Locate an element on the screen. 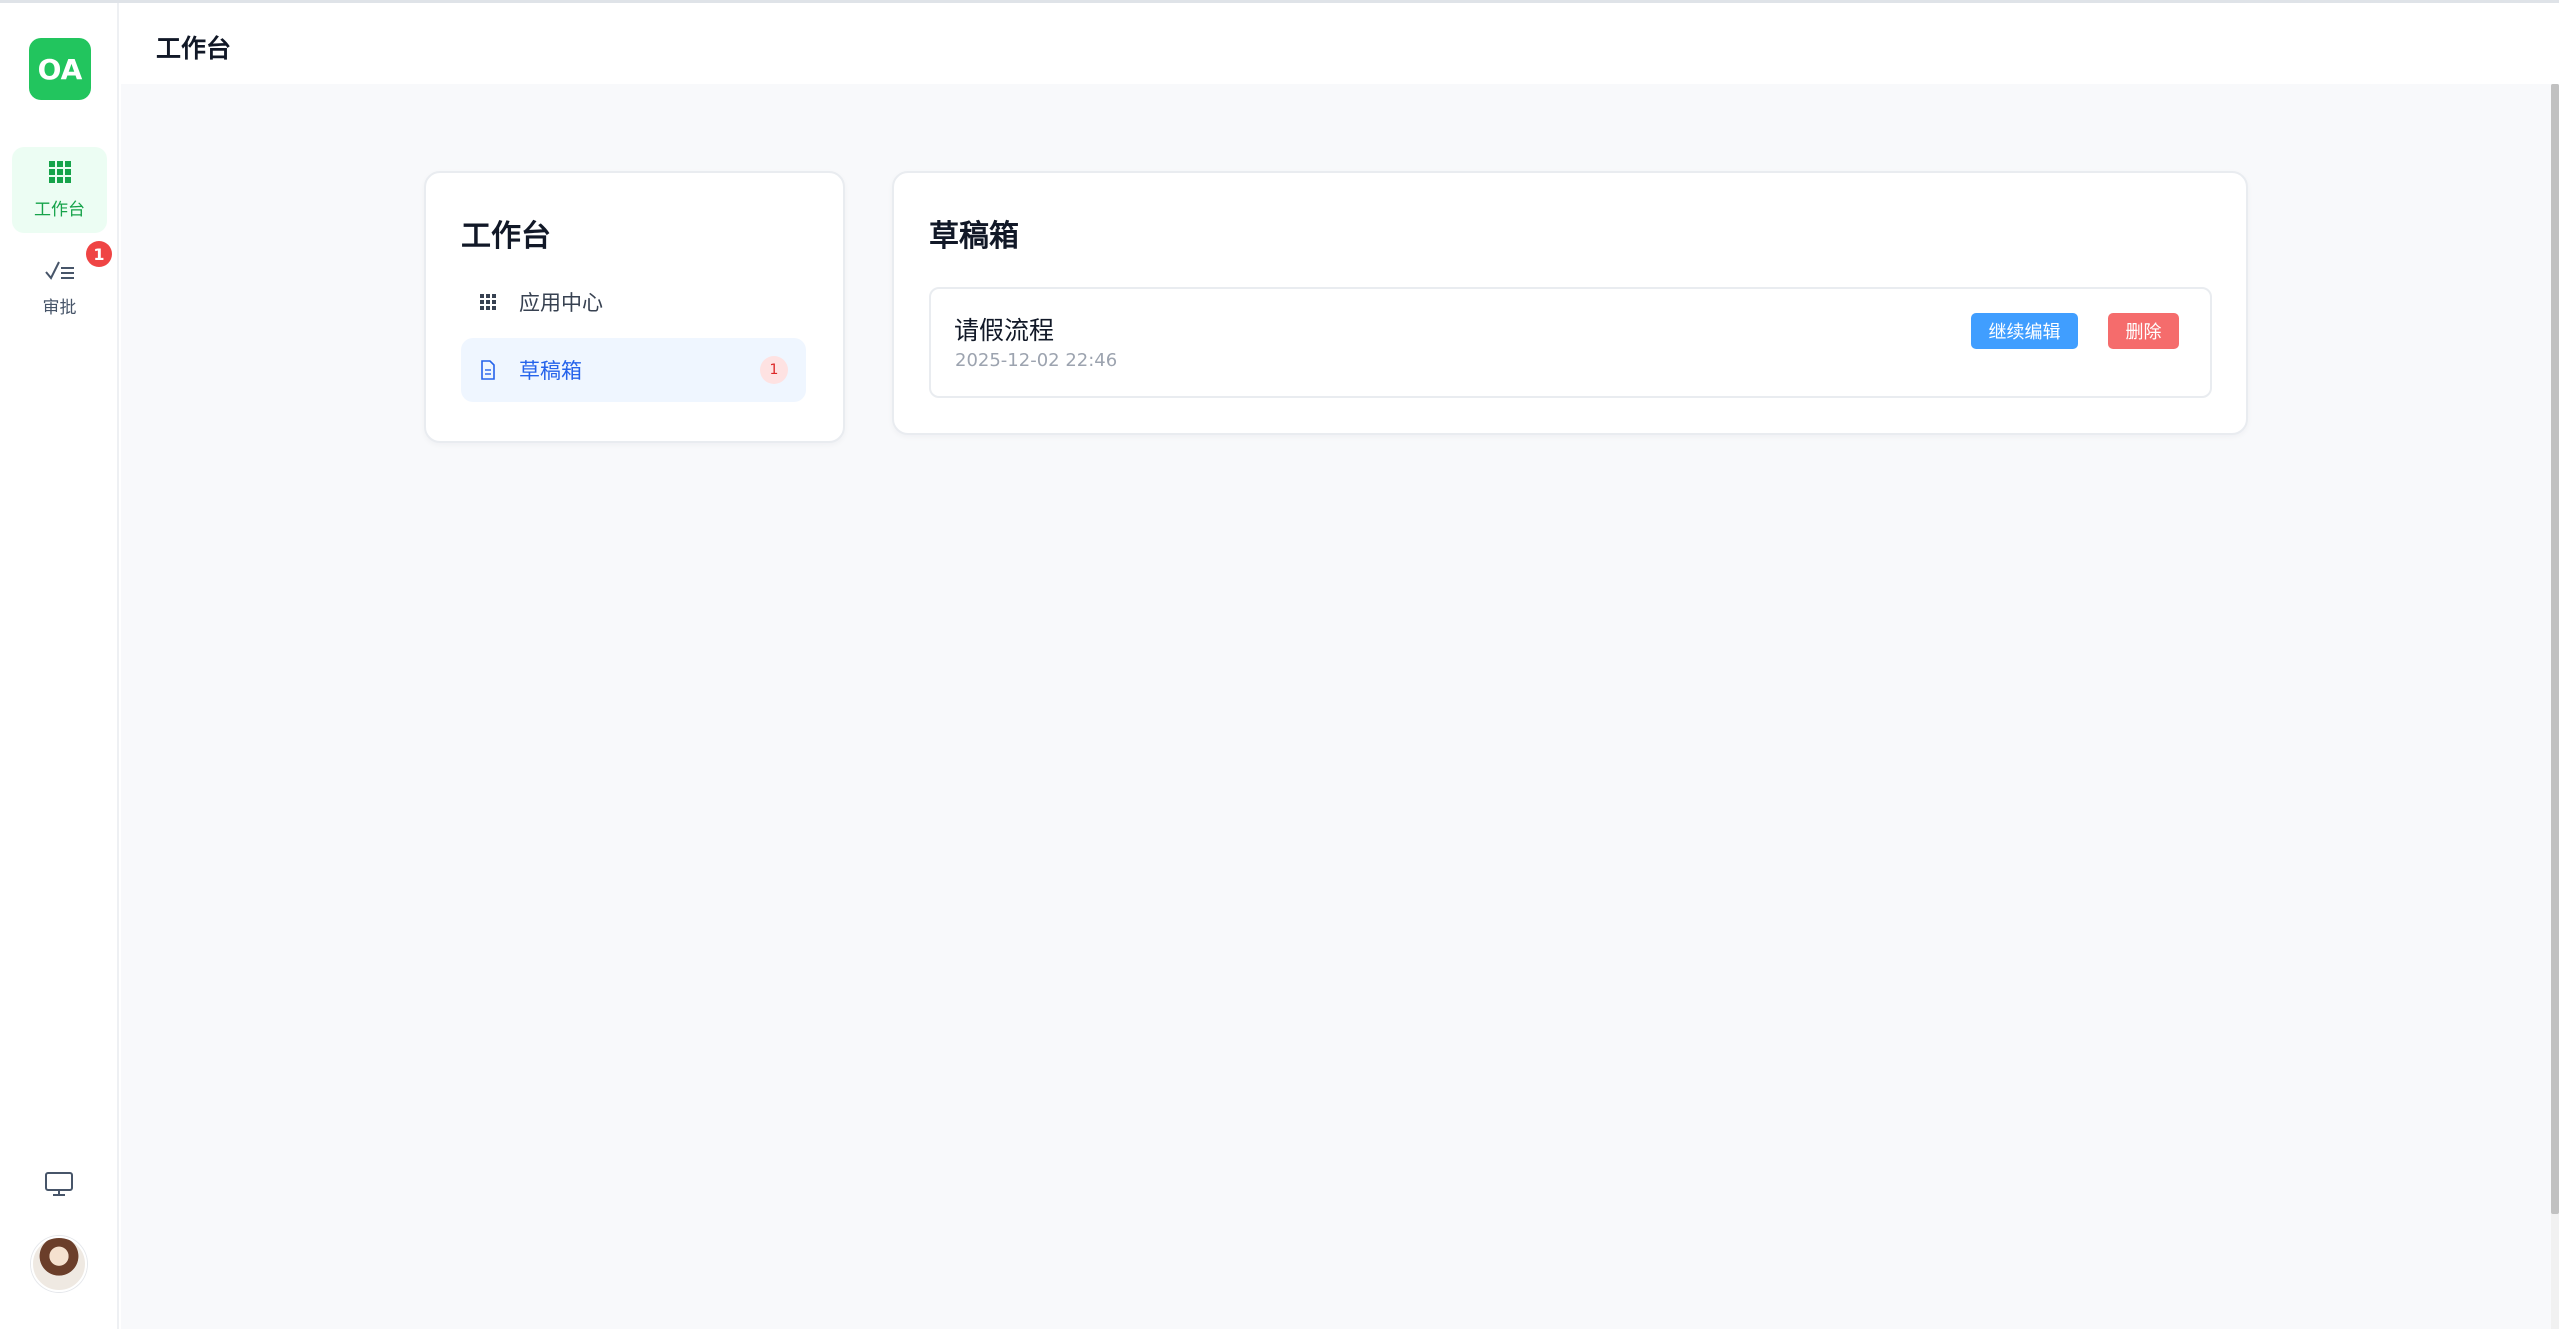  rail-item-label: 工作台 is located at coordinates (59, 210).